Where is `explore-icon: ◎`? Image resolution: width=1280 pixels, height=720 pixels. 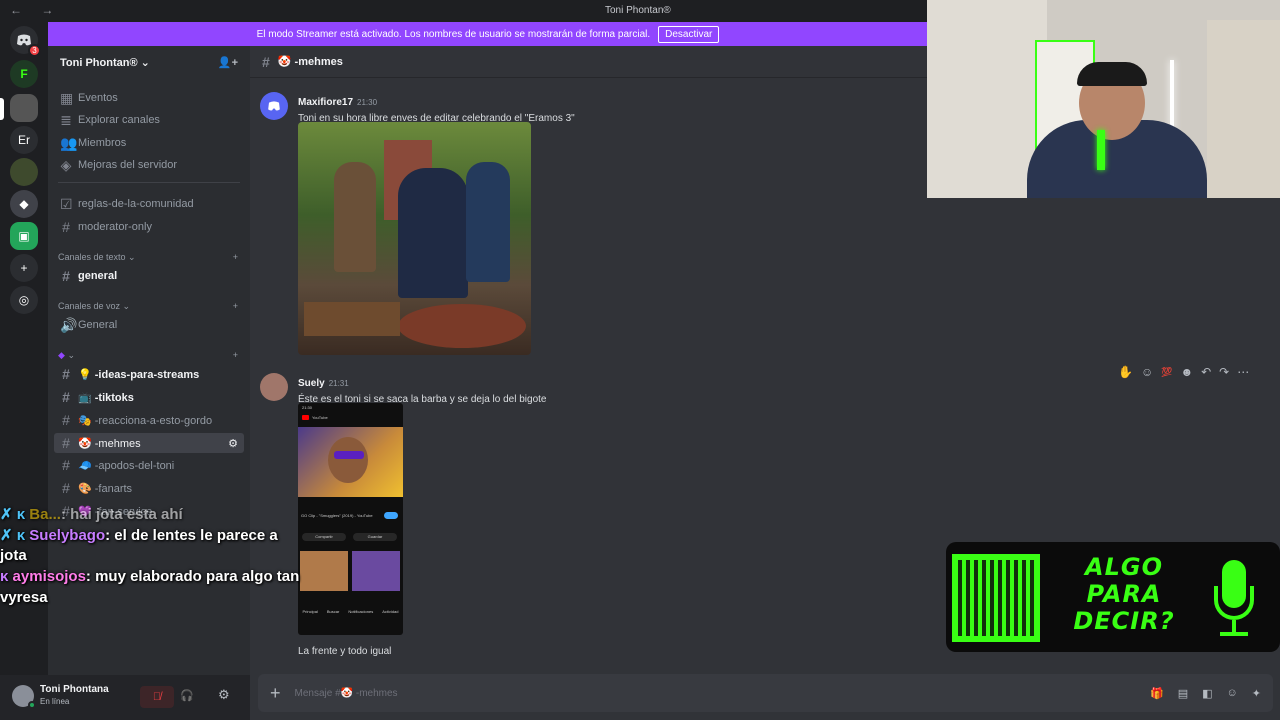 explore-icon: ◎ is located at coordinates (24, 300).